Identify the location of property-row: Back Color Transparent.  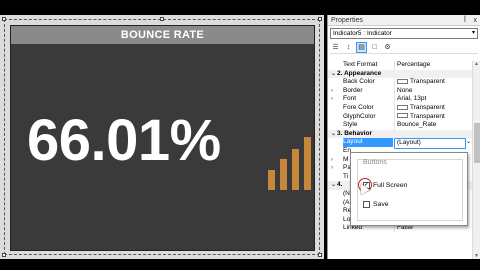
(400, 82).